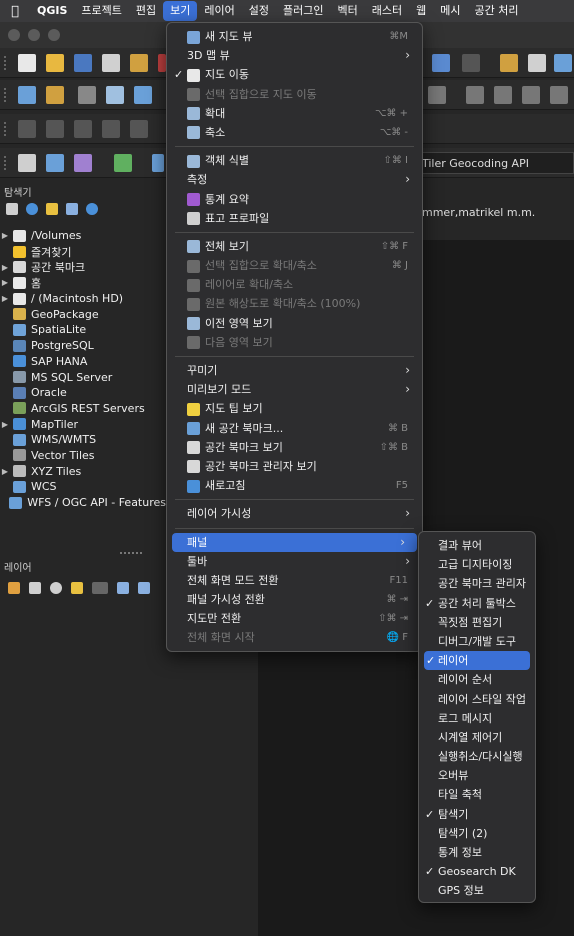  Describe the element at coordinates (52, 209) in the screenshot. I see `filter-icon` at that location.